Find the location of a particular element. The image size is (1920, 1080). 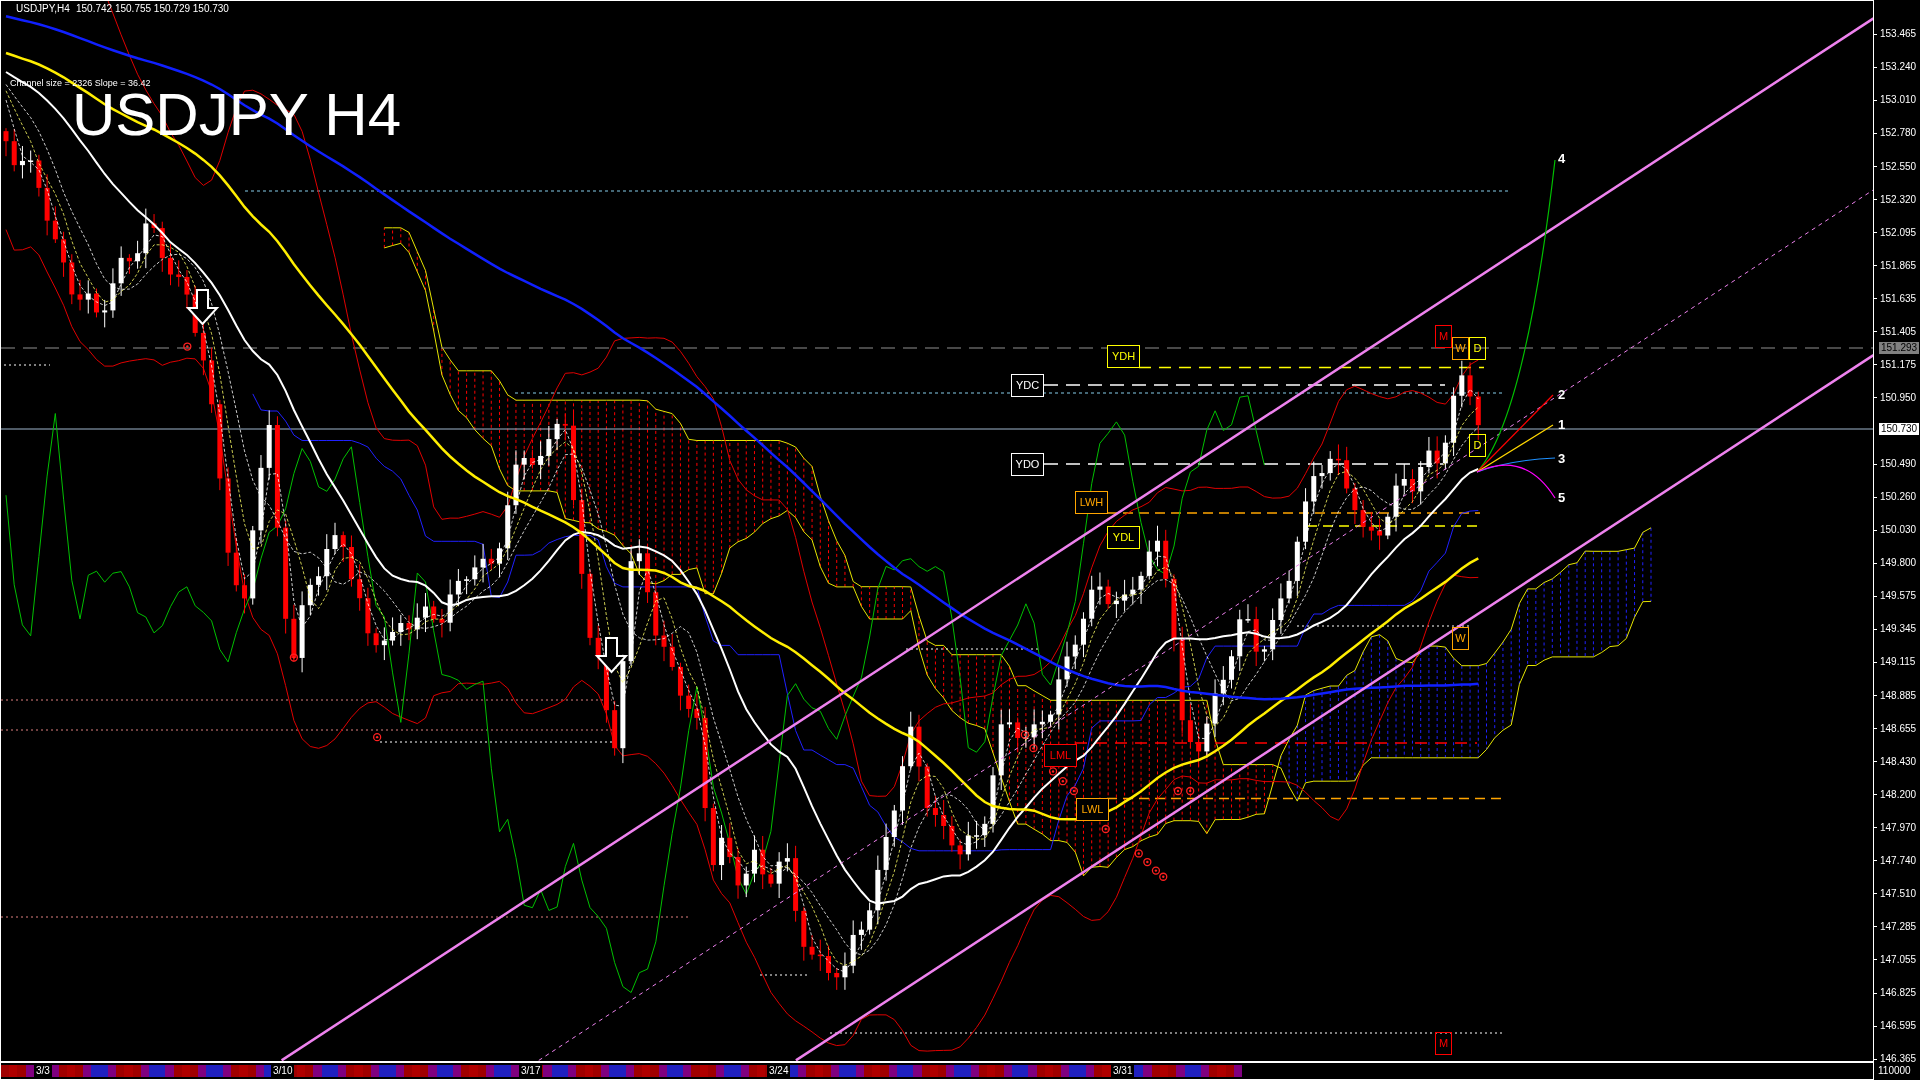

level-label: YDH is located at coordinates (1123, 356).